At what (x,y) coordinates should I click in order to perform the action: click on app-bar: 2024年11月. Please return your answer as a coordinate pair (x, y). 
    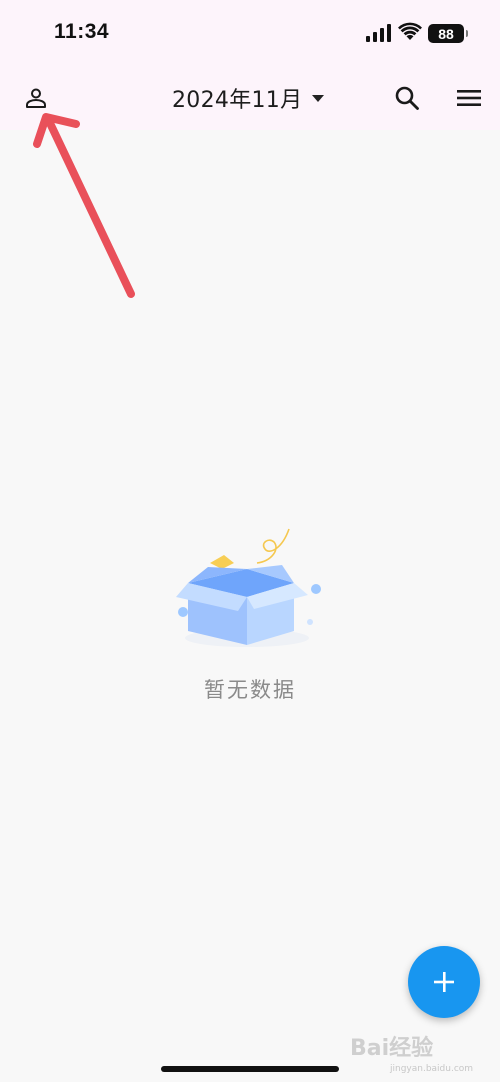
    Looking at the image, I should click on (250, 98).